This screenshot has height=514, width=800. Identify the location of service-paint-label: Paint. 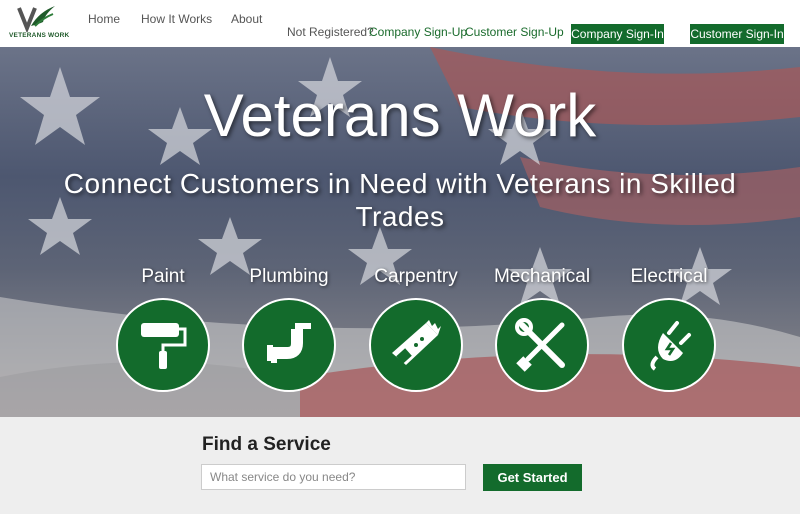
(163, 276).